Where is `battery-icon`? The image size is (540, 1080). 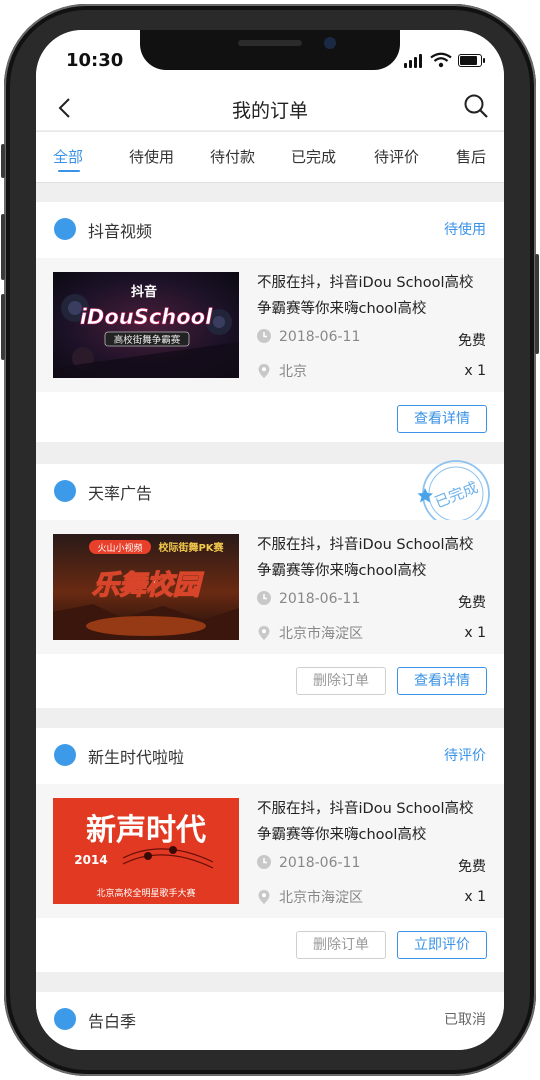
battery-icon is located at coordinates (470, 60).